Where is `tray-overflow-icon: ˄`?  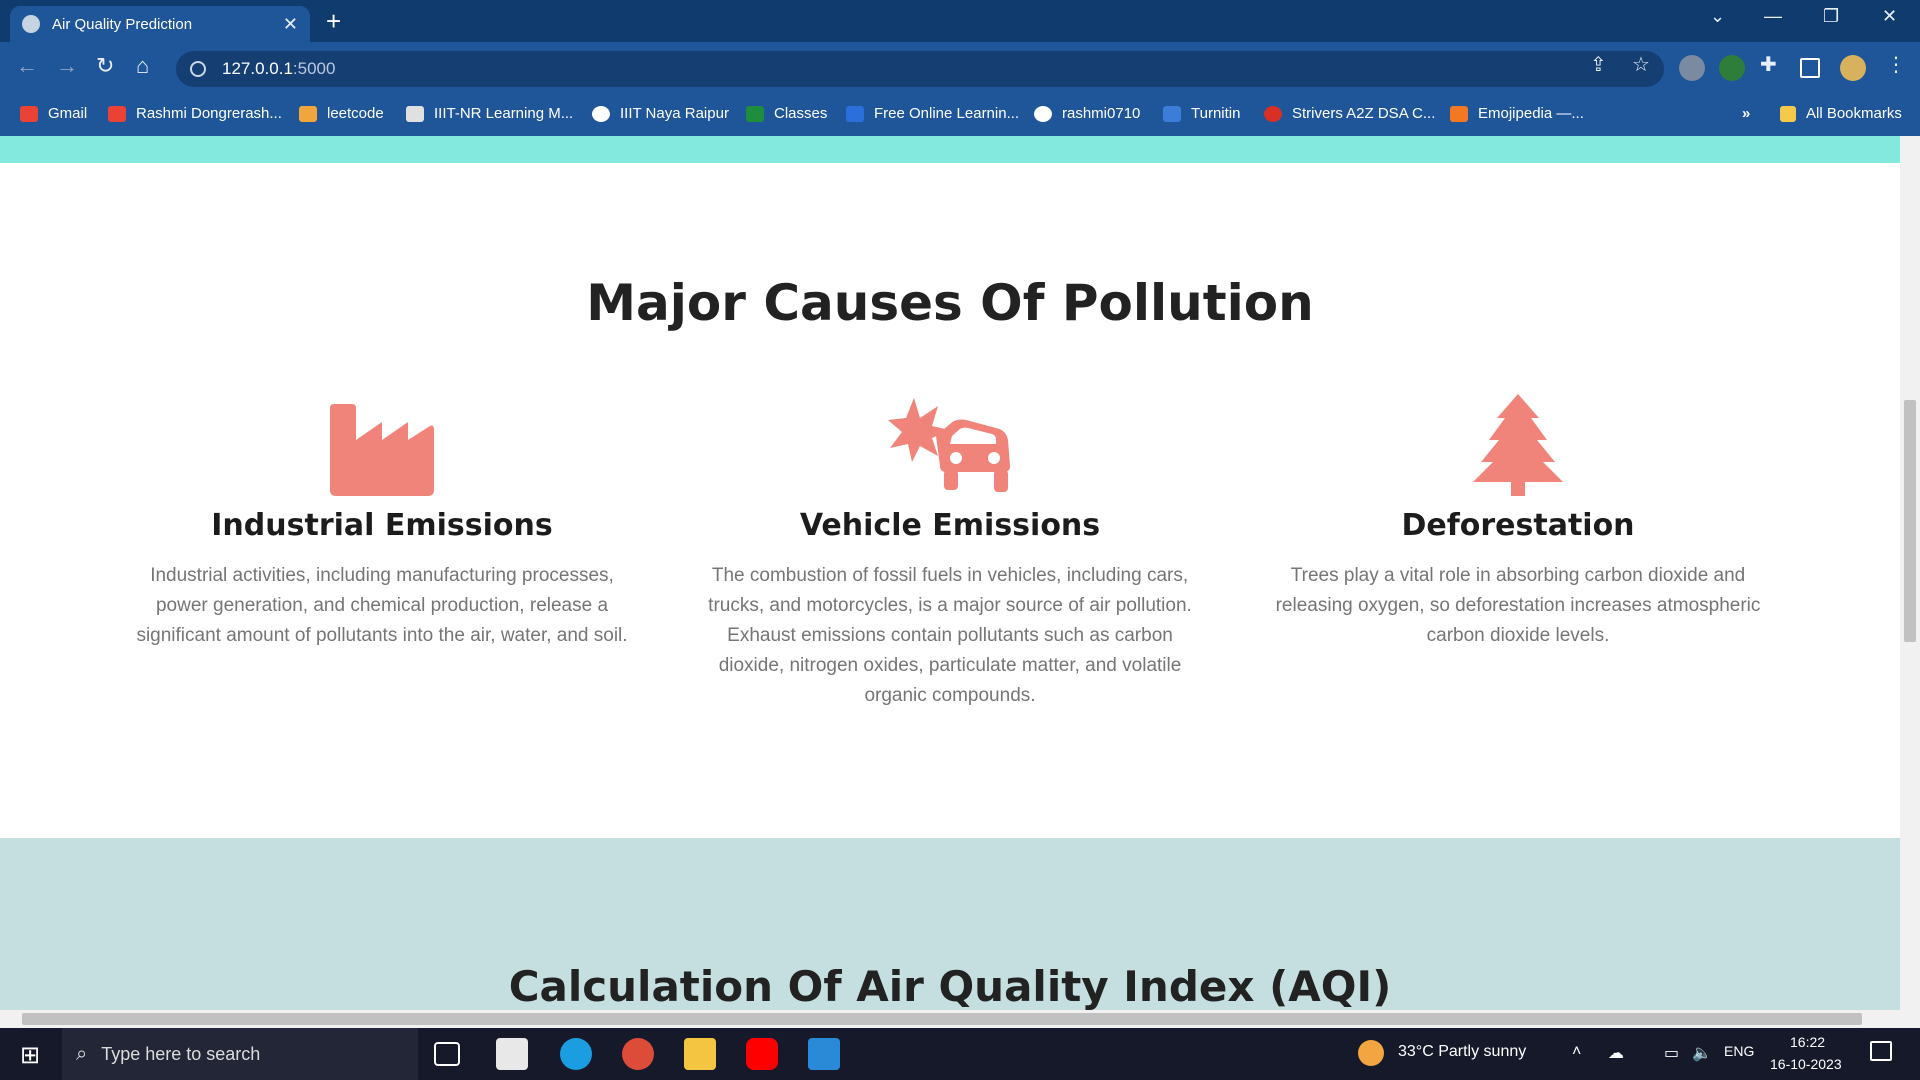
tray-overflow-icon: ˄ is located at coordinates (1576, 1052).